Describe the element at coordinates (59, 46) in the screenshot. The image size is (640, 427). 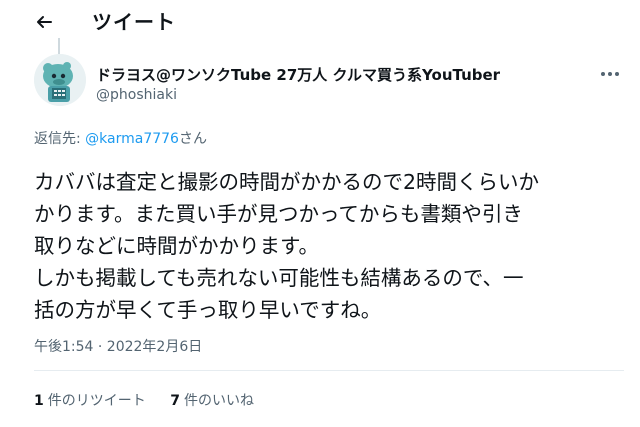
I see `thread-connector` at that location.